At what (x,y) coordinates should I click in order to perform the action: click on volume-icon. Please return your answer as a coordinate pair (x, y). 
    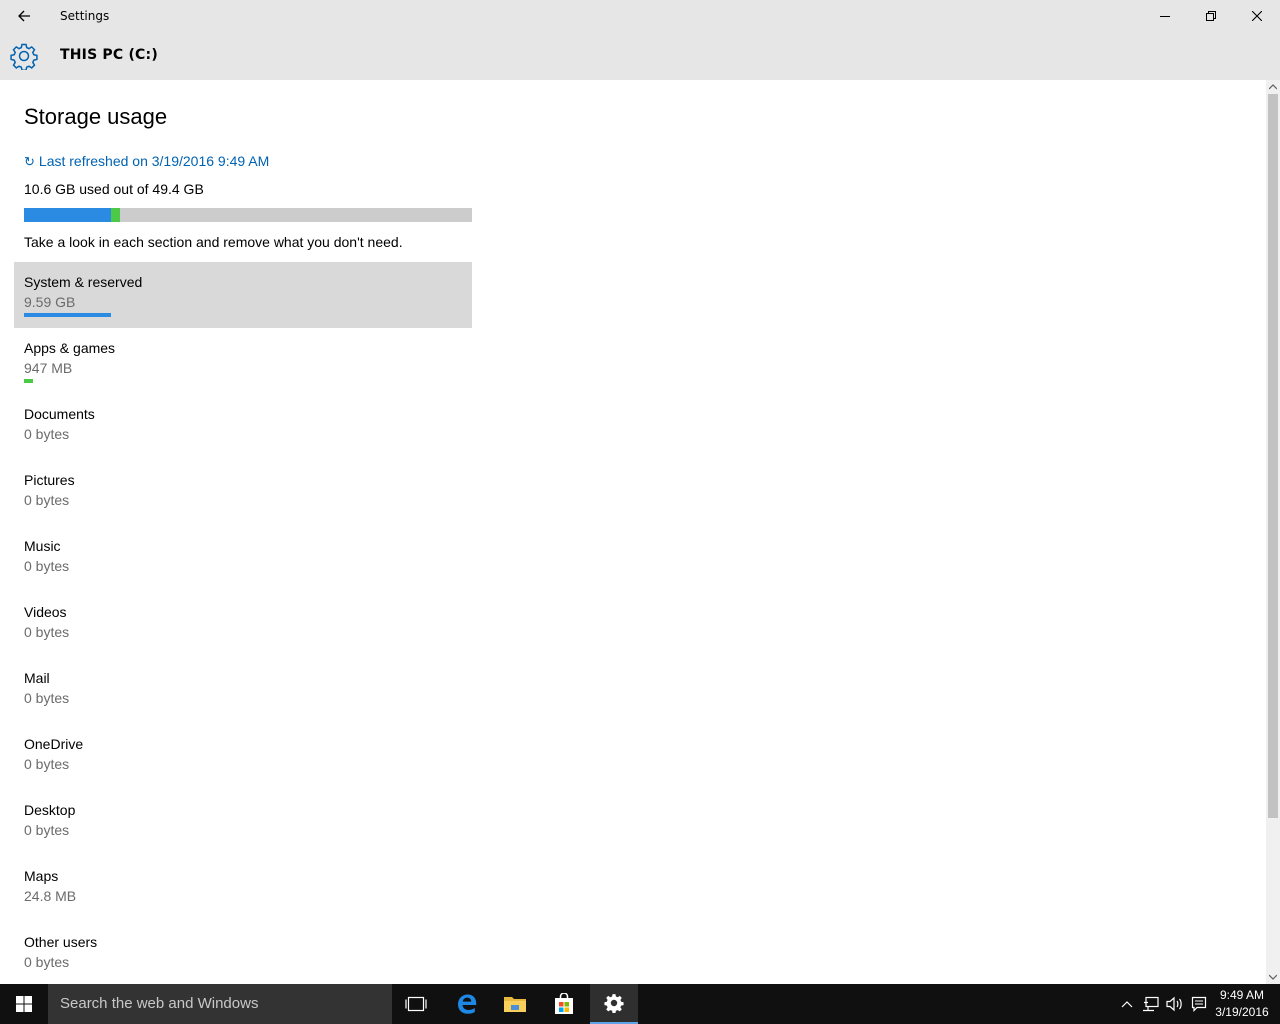
    Looking at the image, I should click on (1174, 1004).